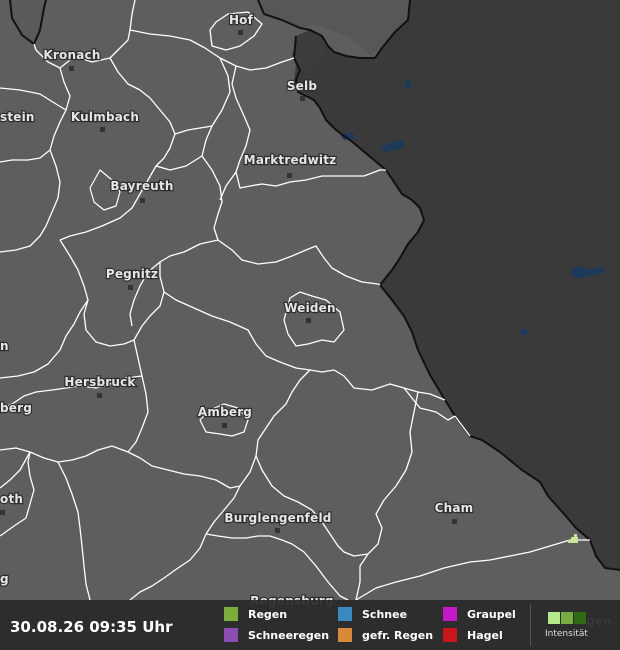 Image resolution: width=620 pixels, height=650 pixels. I want to click on city-label-marktredwitz: Marktredwitz, so click(290, 160).